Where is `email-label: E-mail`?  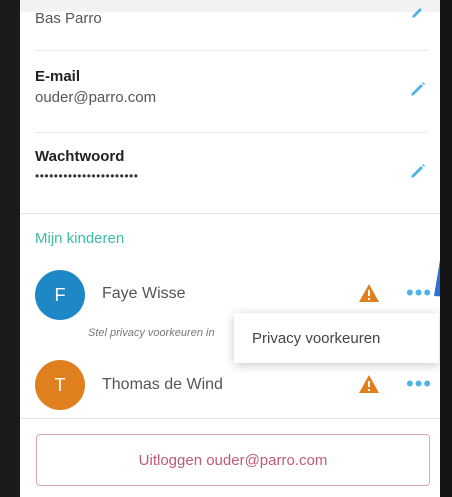
email-label: E-mail is located at coordinates (58, 76).